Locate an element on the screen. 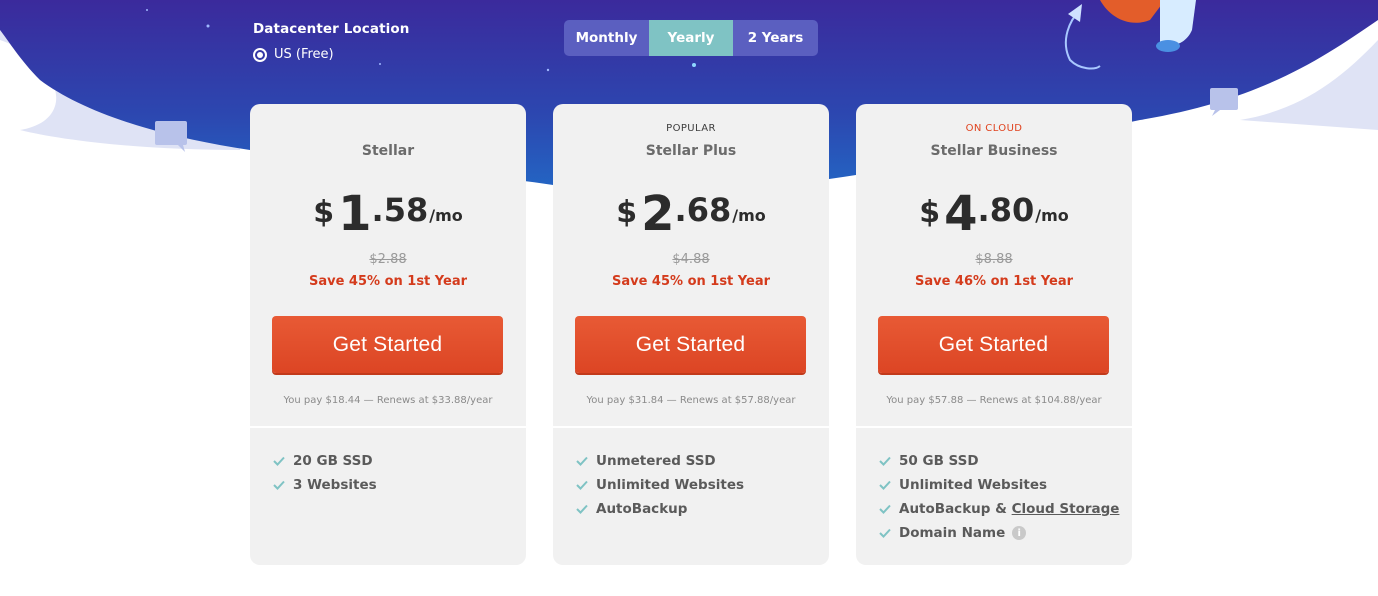  plan-name: Stellar Business is located at coordinates (994, 151).